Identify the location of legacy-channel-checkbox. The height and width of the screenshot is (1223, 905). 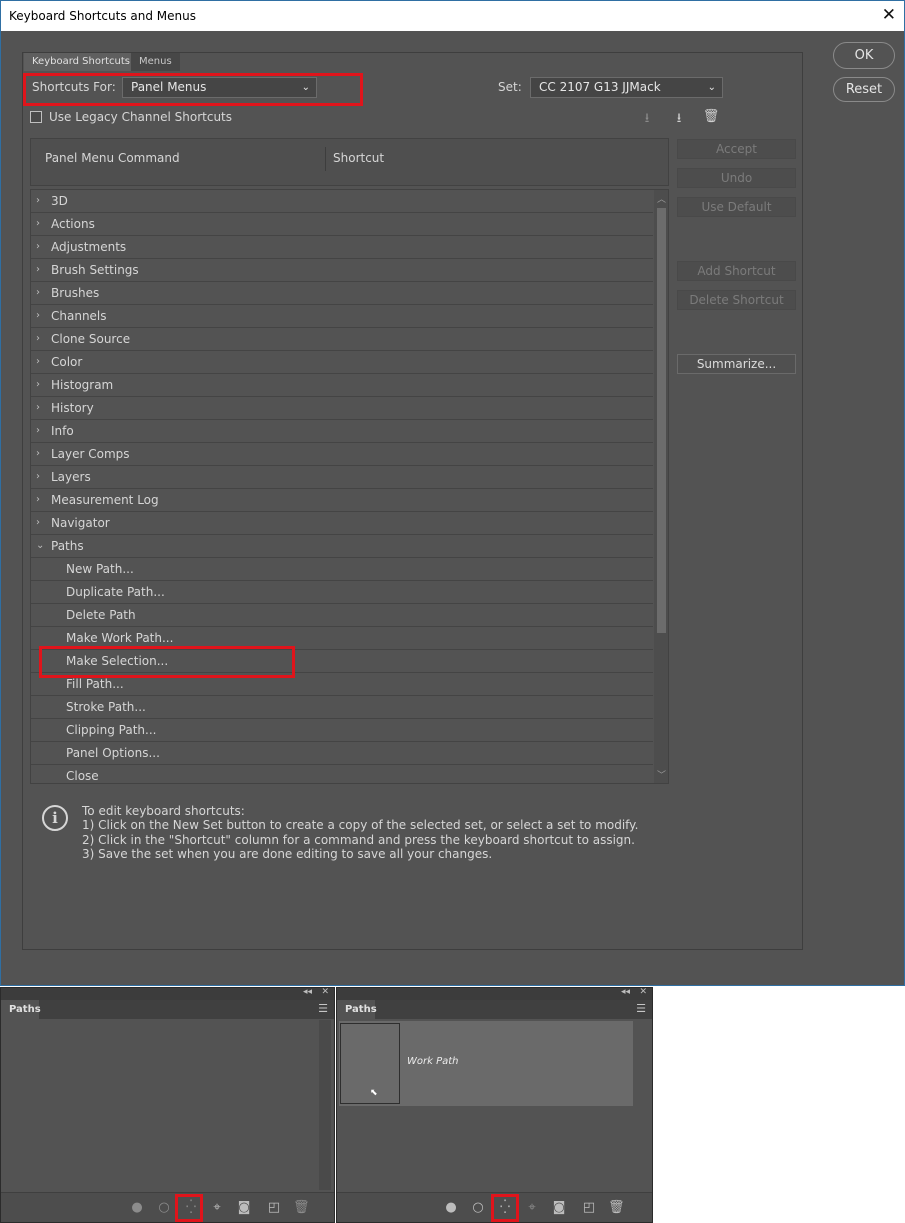
(36, 117).